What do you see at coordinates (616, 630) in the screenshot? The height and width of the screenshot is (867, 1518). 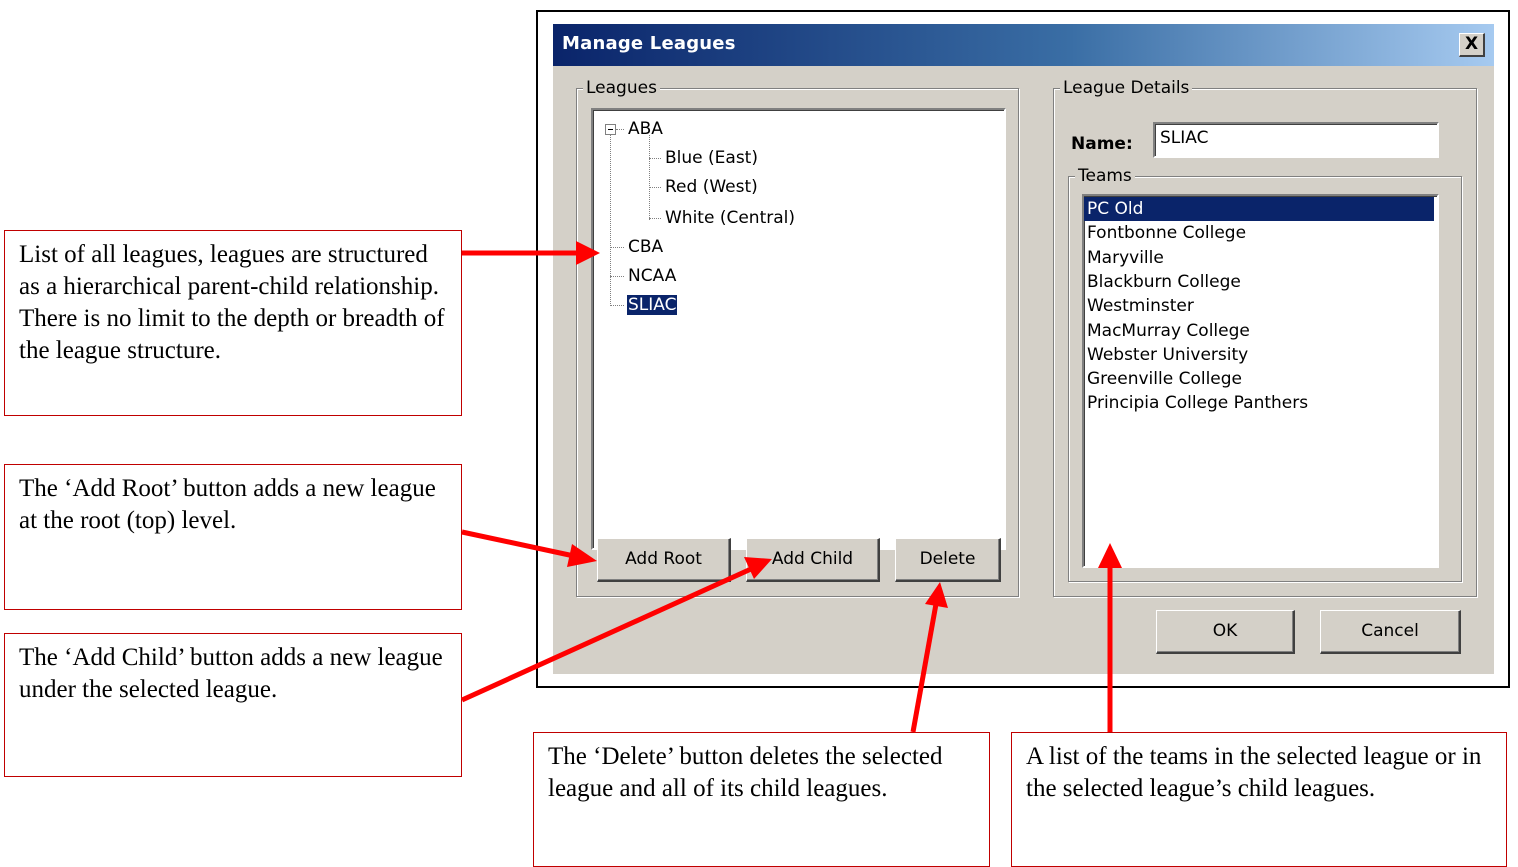 I see `arrow-to-add-child` at bounding box center [616, 630].